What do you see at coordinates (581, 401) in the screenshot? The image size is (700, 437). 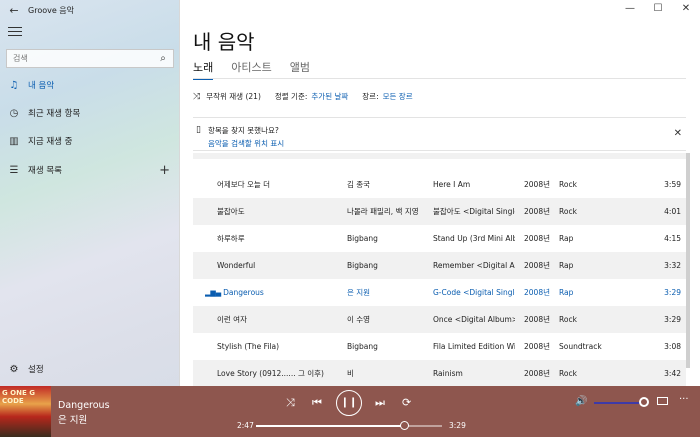 I see `volume-icon: 🔊` at bounding box center [581, 401].